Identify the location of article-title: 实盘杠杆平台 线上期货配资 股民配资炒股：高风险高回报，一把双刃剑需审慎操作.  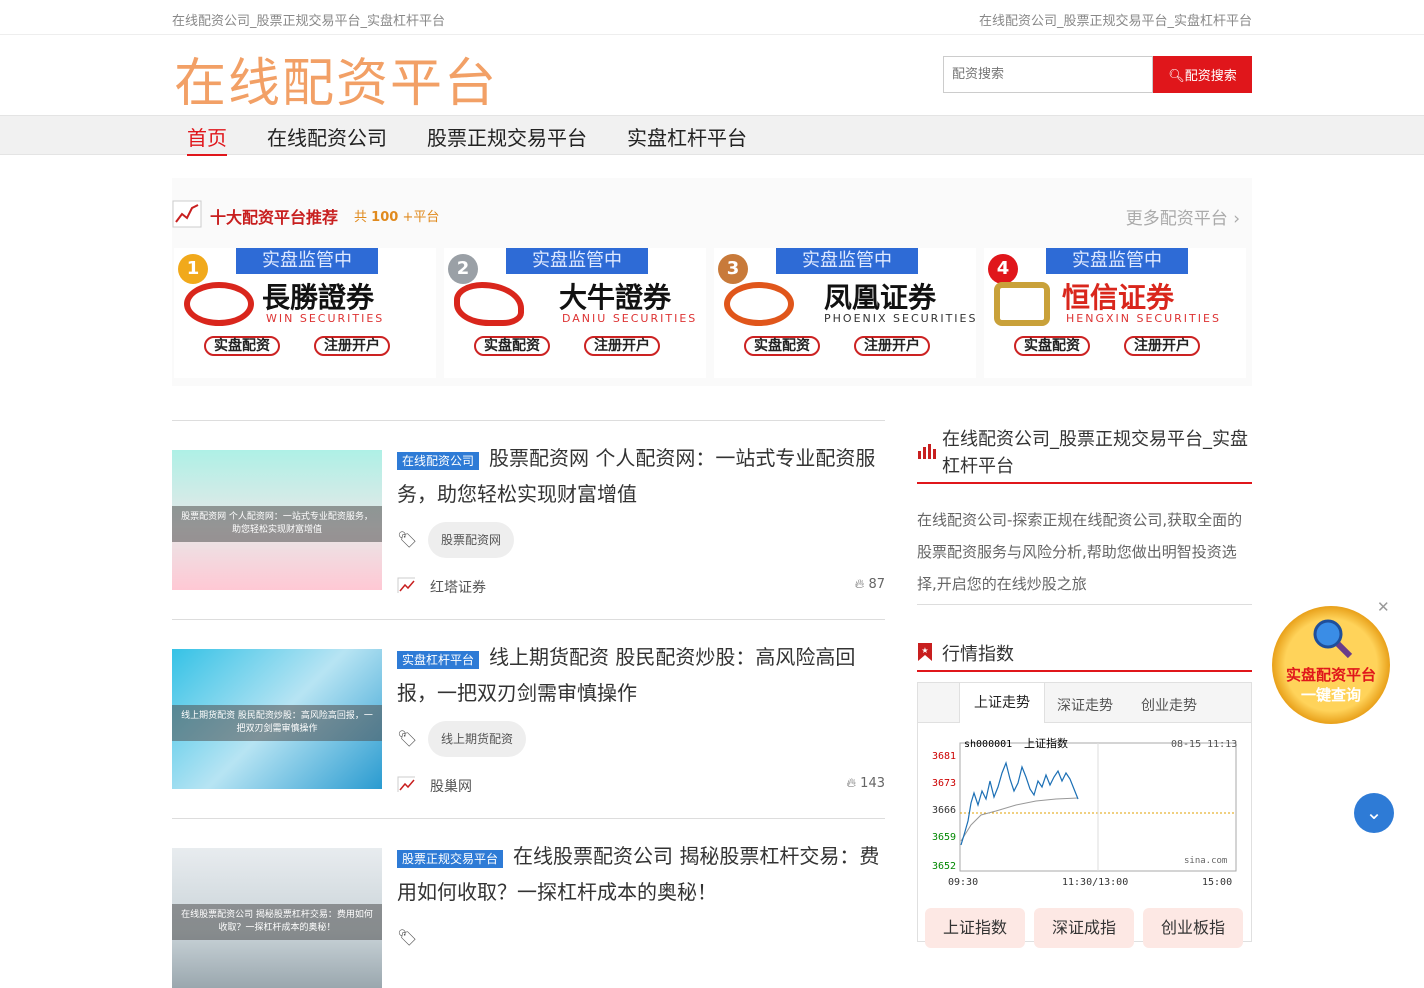
(642, 675).